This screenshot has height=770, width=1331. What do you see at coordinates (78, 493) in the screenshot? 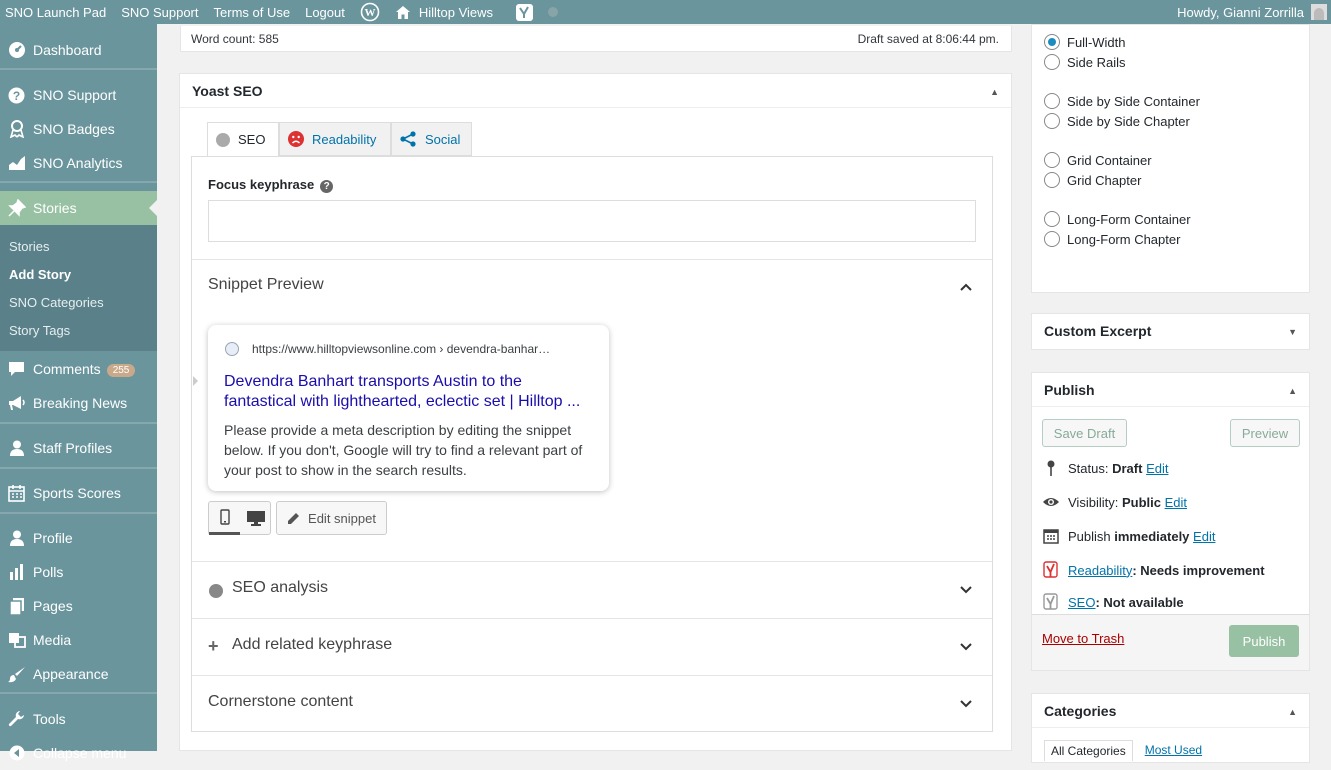
I see `sidebar-item-sports-scores: Sports Scores` at bounding box center [78, 493].